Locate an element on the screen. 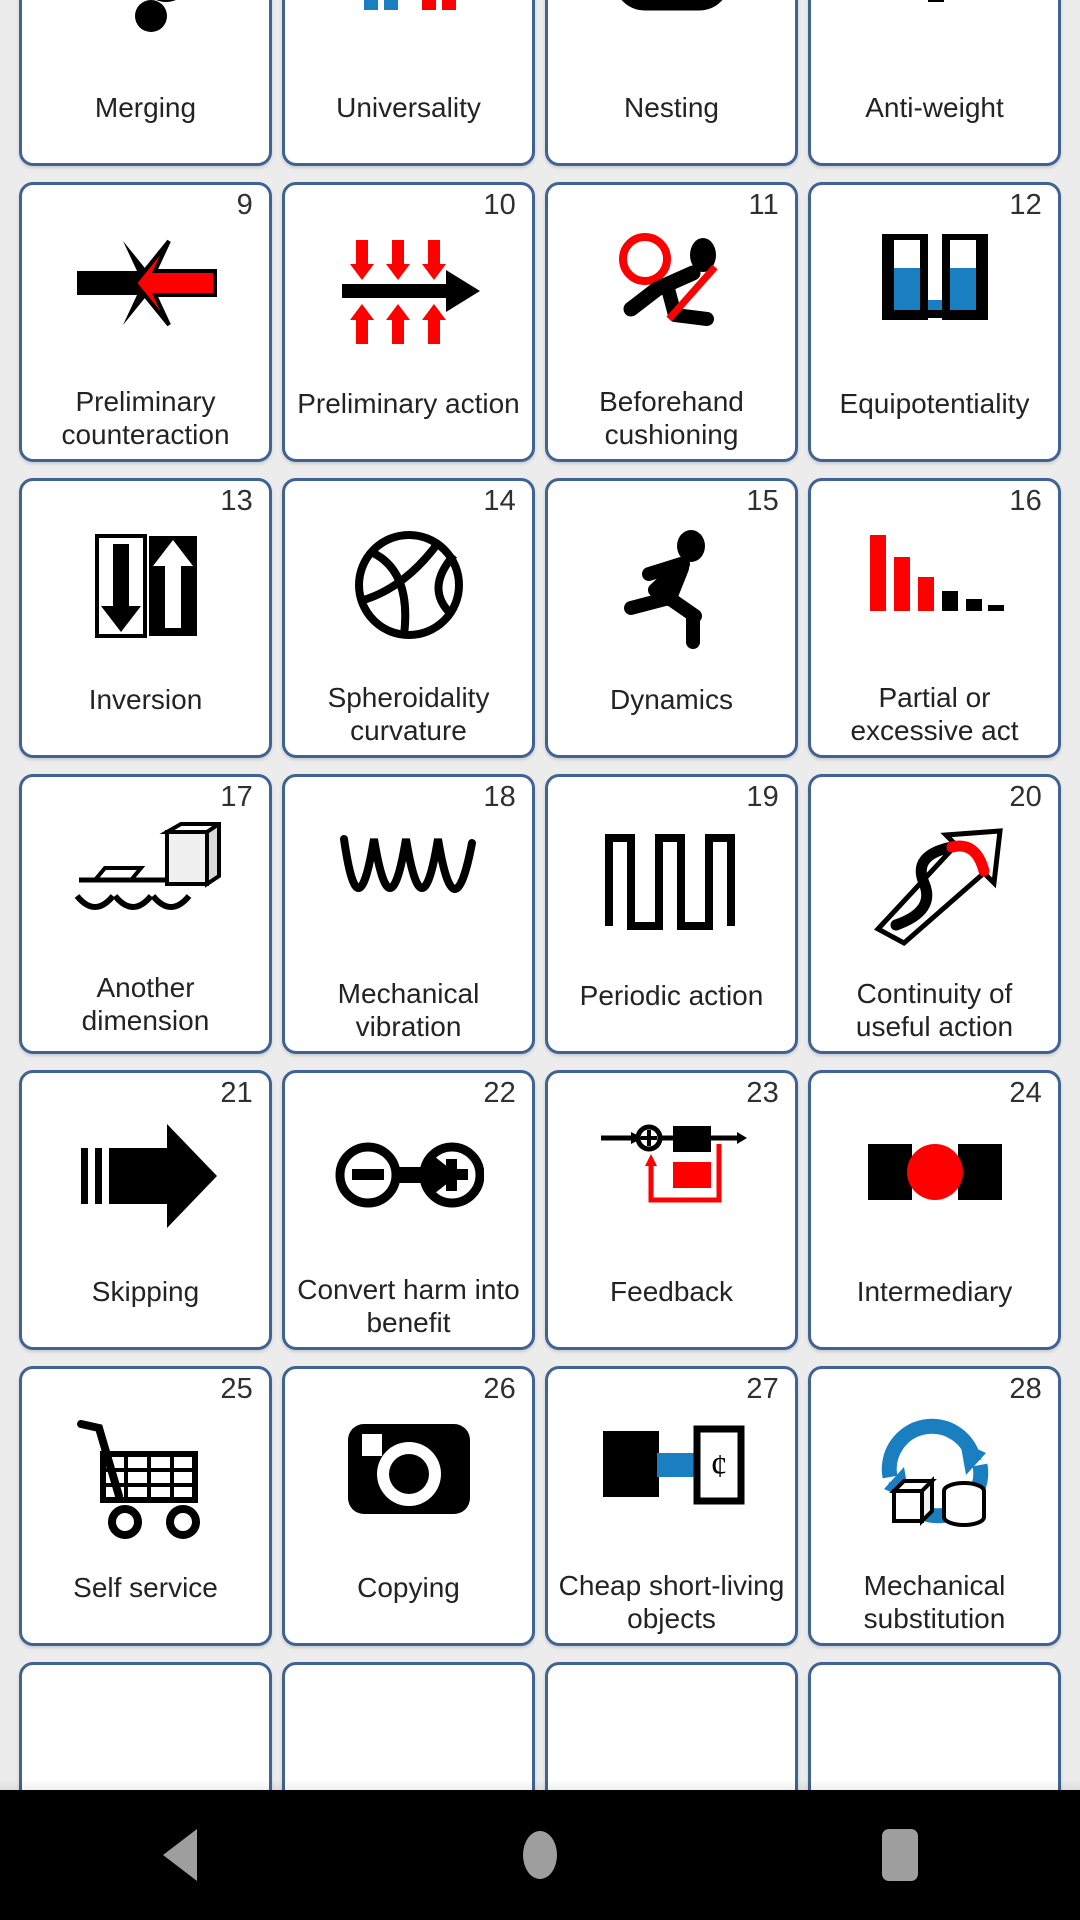  principle-label: Equipotentiality is located at coordinates (934, 403).